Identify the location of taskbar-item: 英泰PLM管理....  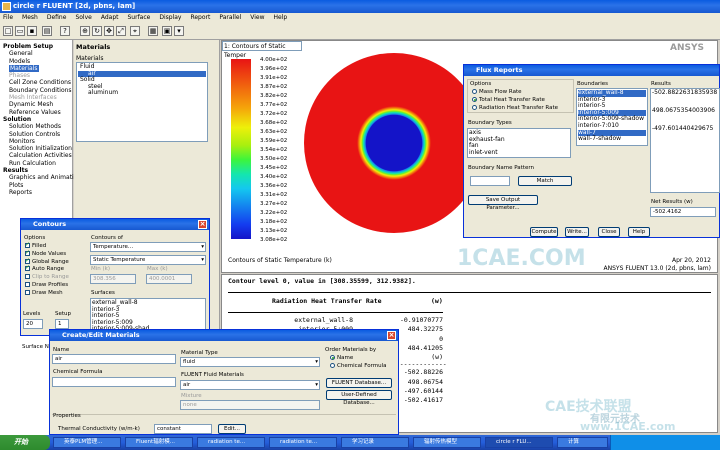
(87, 442).